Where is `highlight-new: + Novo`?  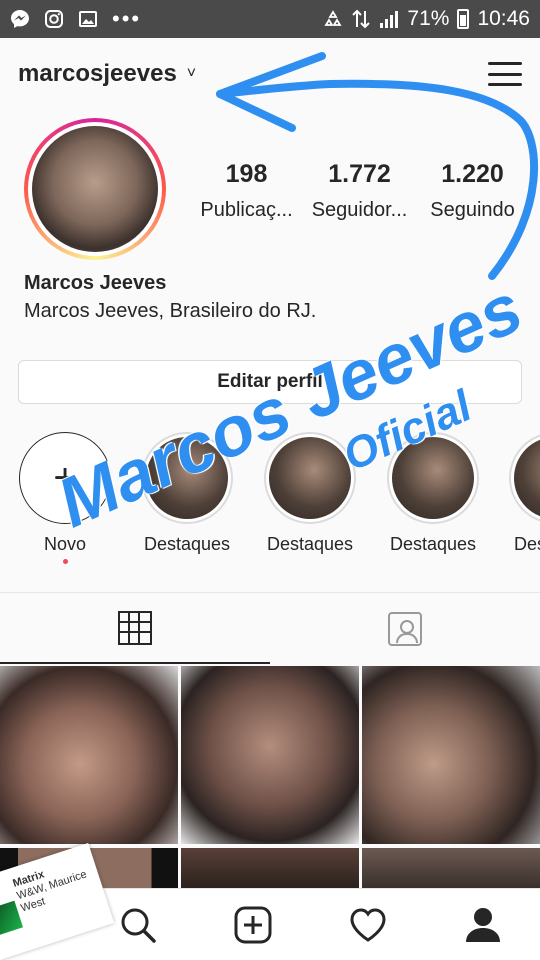
highlight-new: + Novo is located at coordinates (65, 498).